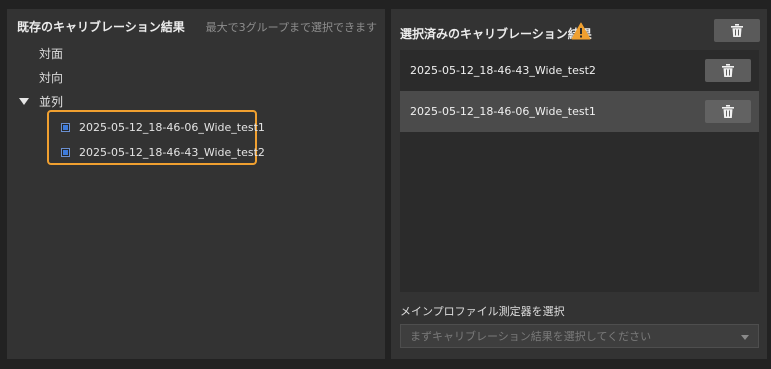 The image size is (771, 369). I want to click on tree-item-parallel-label: 並列, so click(51, 101).